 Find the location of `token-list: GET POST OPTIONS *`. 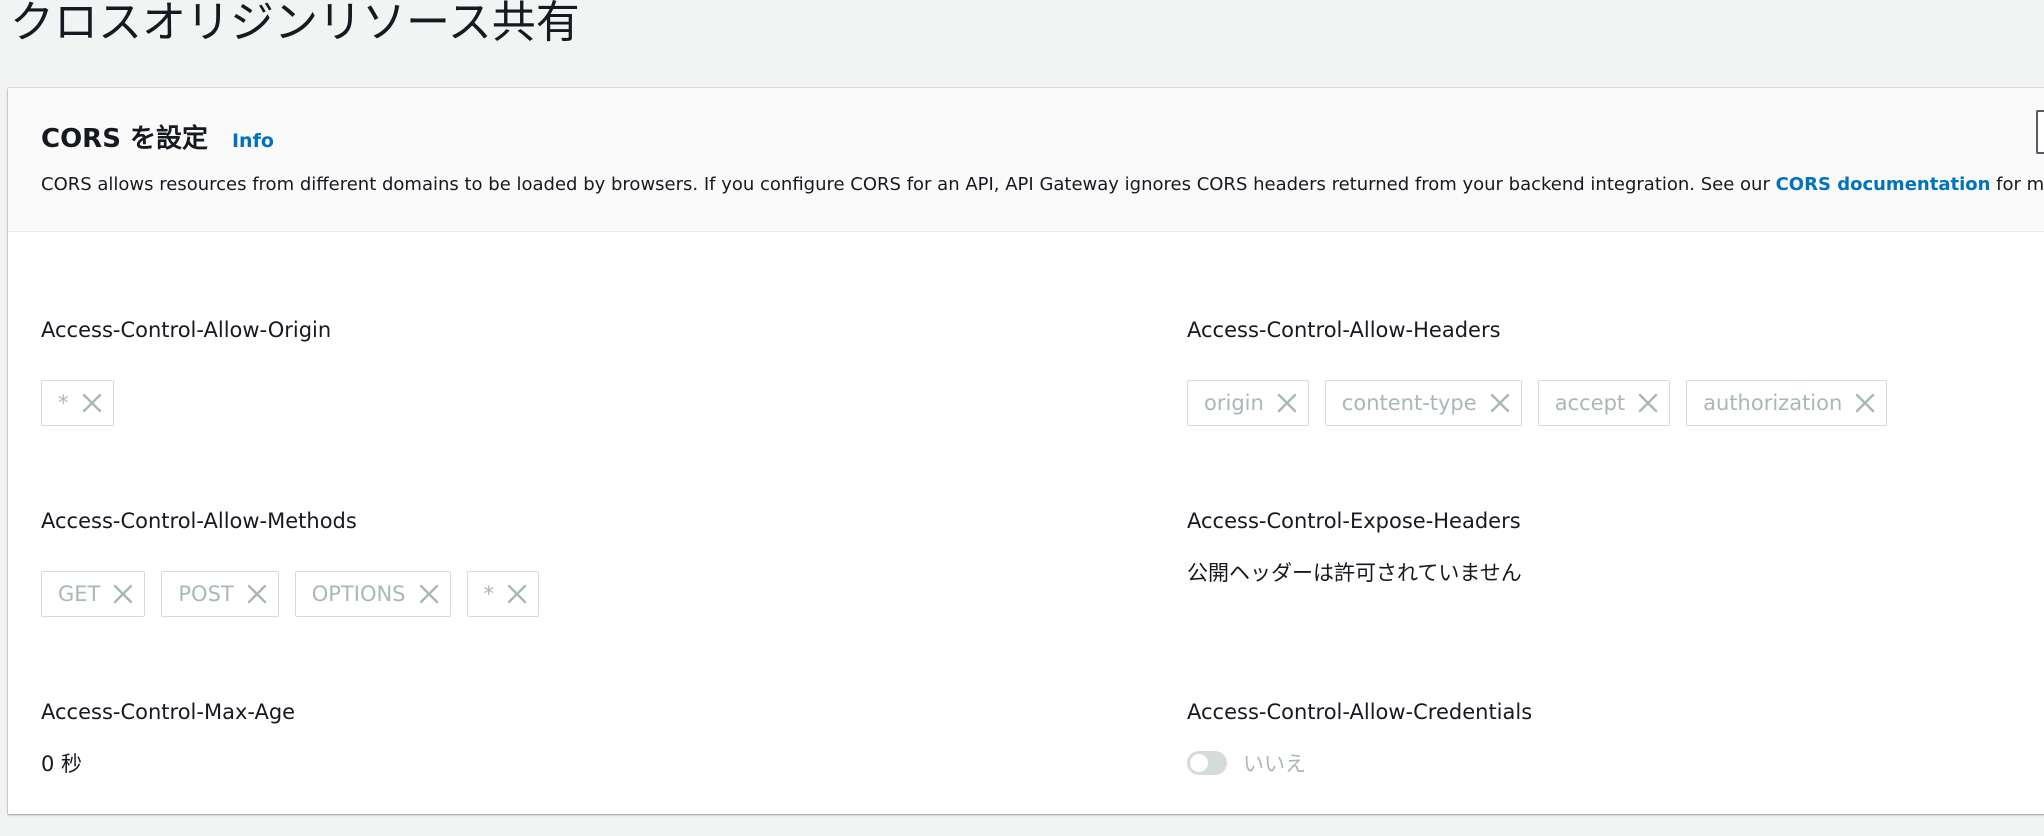

token-list: GET POST OPTIONS * is located at coordinates (290, 594).